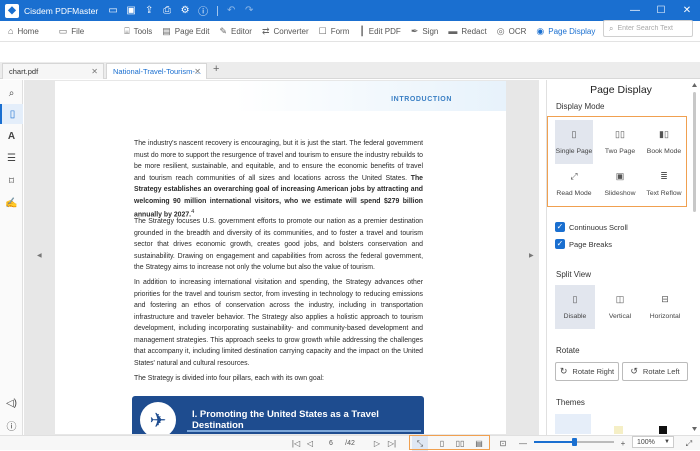  What do you see at coordinates (28, 31) in the screenshot?
I see `home-label: Home` at bounding box center [28, 31].